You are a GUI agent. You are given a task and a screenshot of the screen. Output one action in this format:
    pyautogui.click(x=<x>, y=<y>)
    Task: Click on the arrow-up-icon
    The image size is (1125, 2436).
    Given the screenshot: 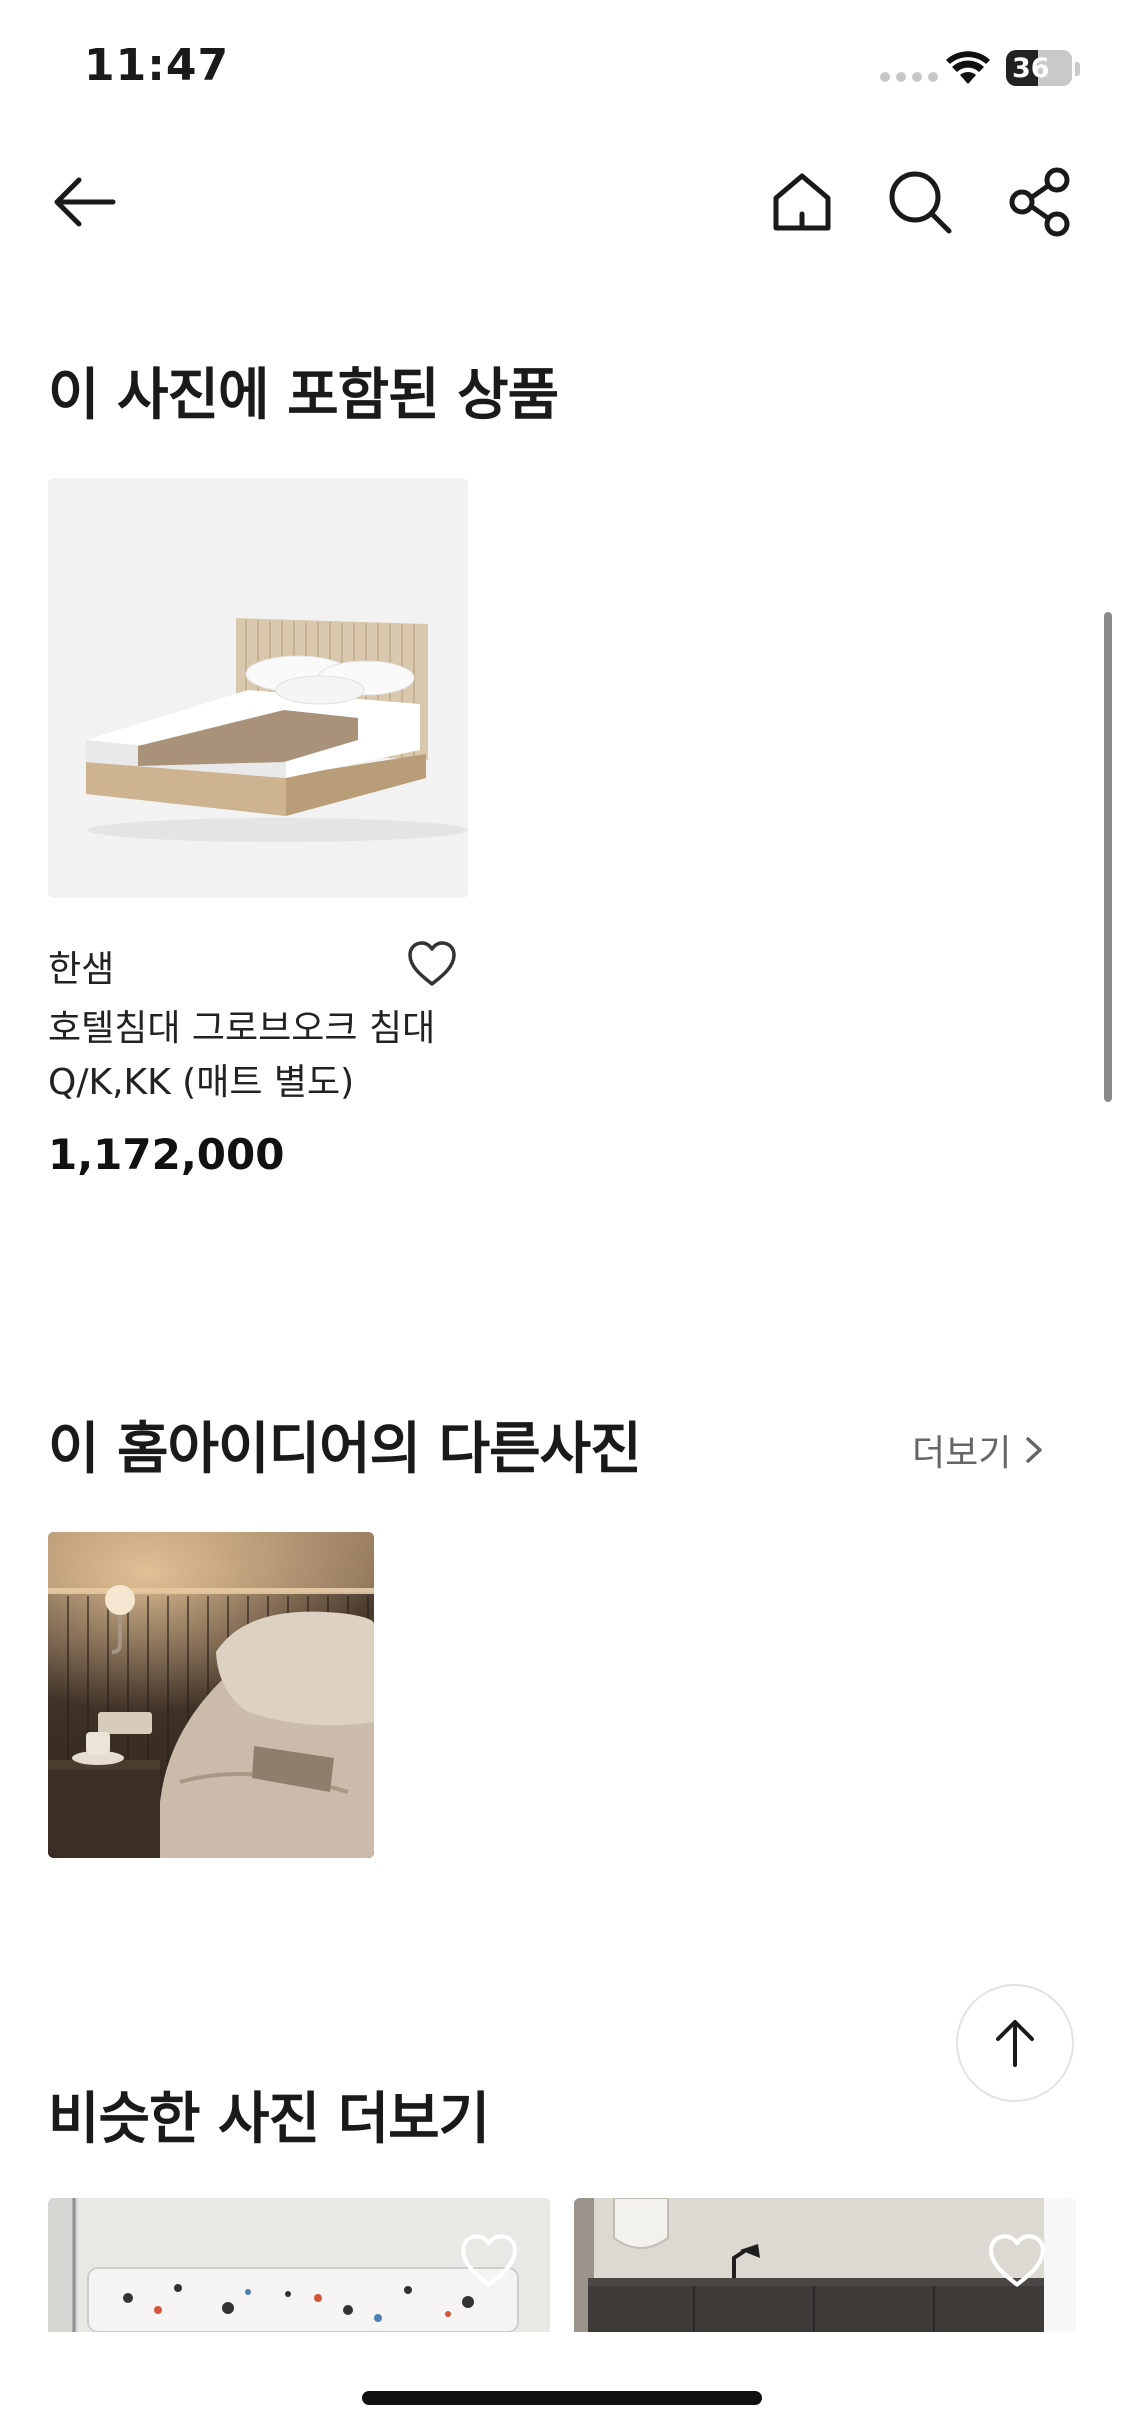 What is the action you would take?
    pyautogui.click(x=1015, y=2043)
    